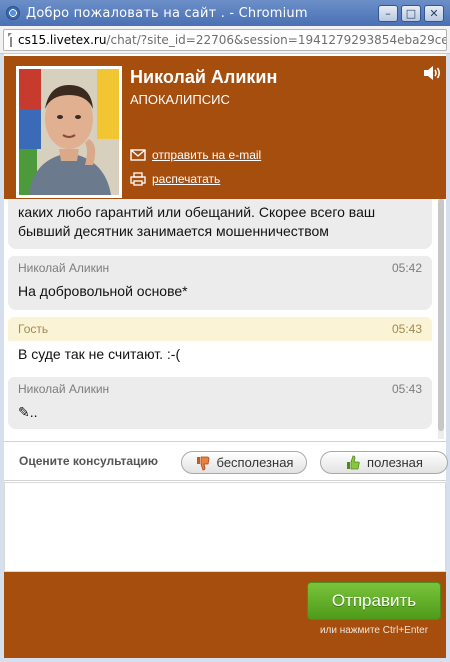  Describe the element at coordinates (69, 132) in the screenshot. I see `operator-avatar` at that location.